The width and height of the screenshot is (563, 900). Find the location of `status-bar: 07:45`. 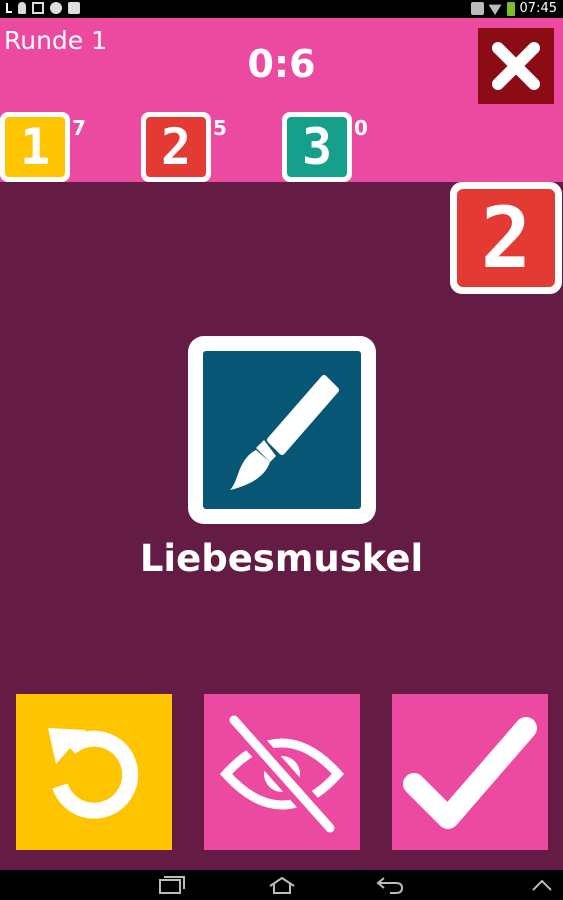

status-bar: 07:45 is located at coordinates (281, 9).